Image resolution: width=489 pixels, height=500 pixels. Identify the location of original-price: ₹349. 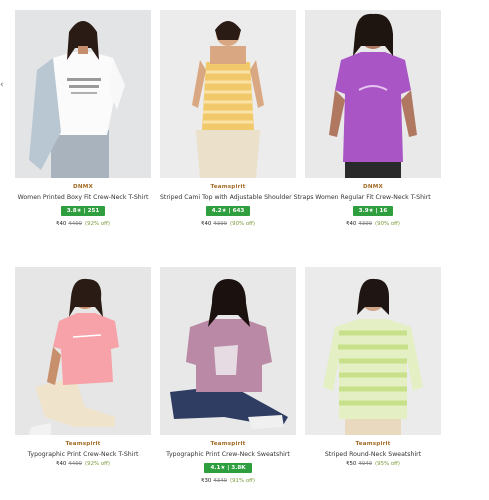
(220, 481).